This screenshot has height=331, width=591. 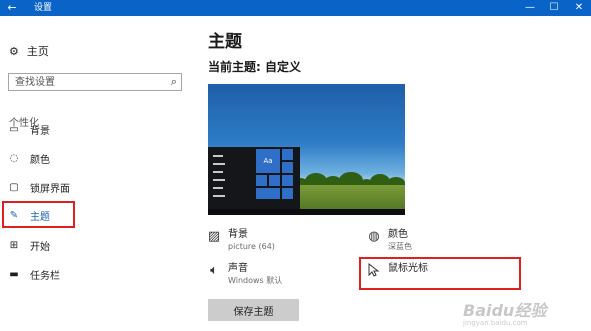 I want to click on start-grid-icon: ⊞, so click(x=14, y=245).